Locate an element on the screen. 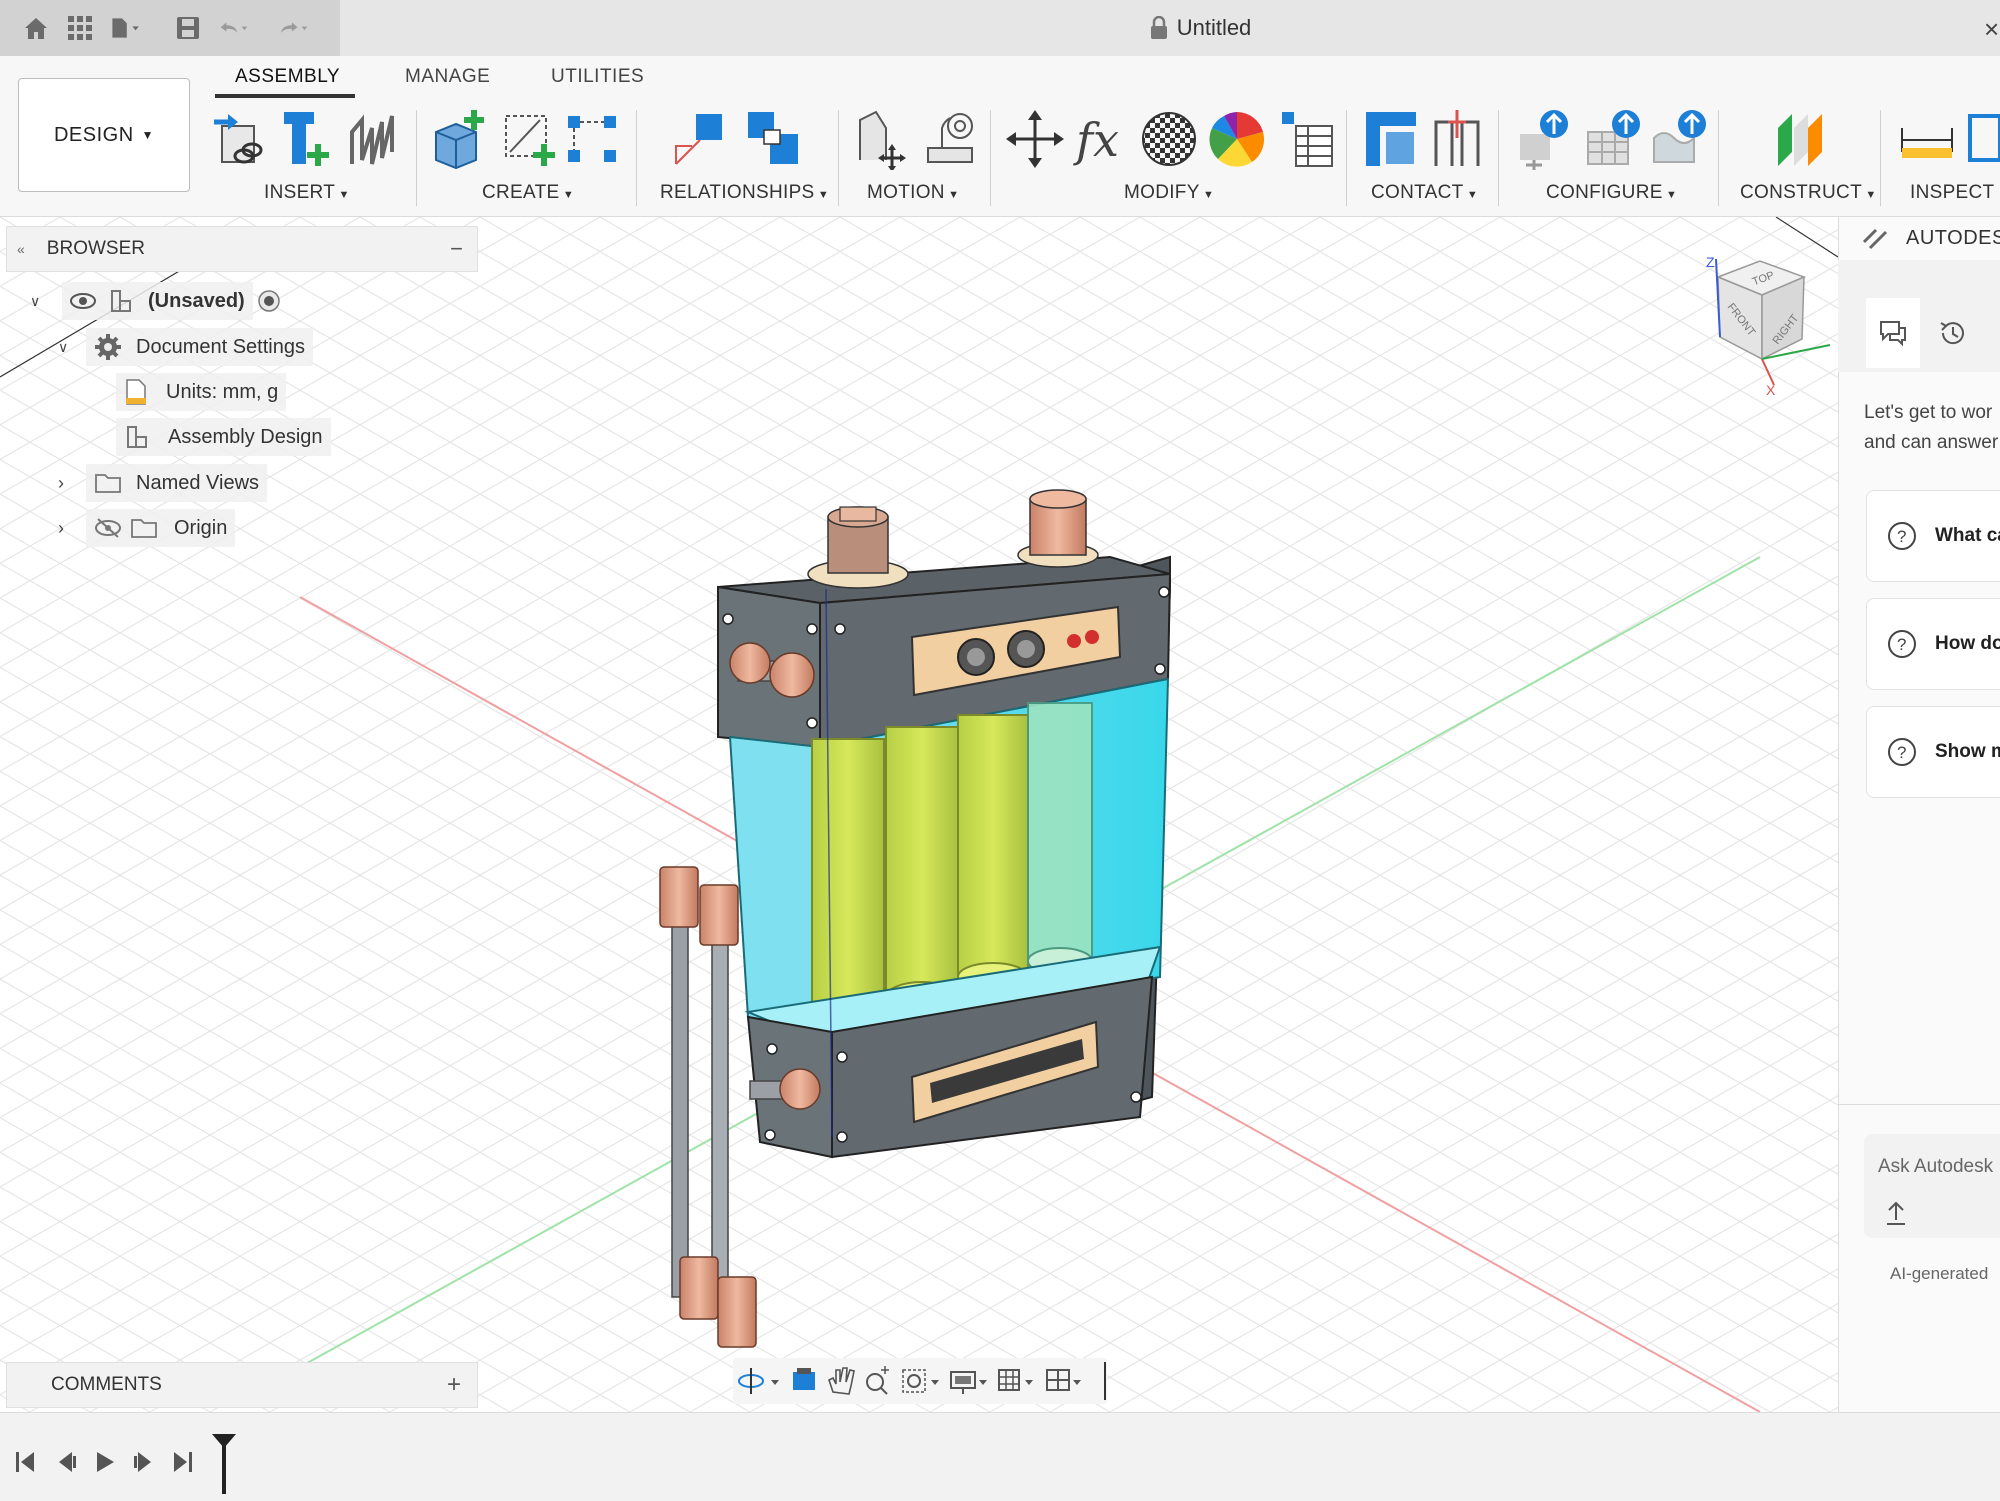 The image size is (2000, 1501). drive-joints-icon is located at coordinates (881, 139).